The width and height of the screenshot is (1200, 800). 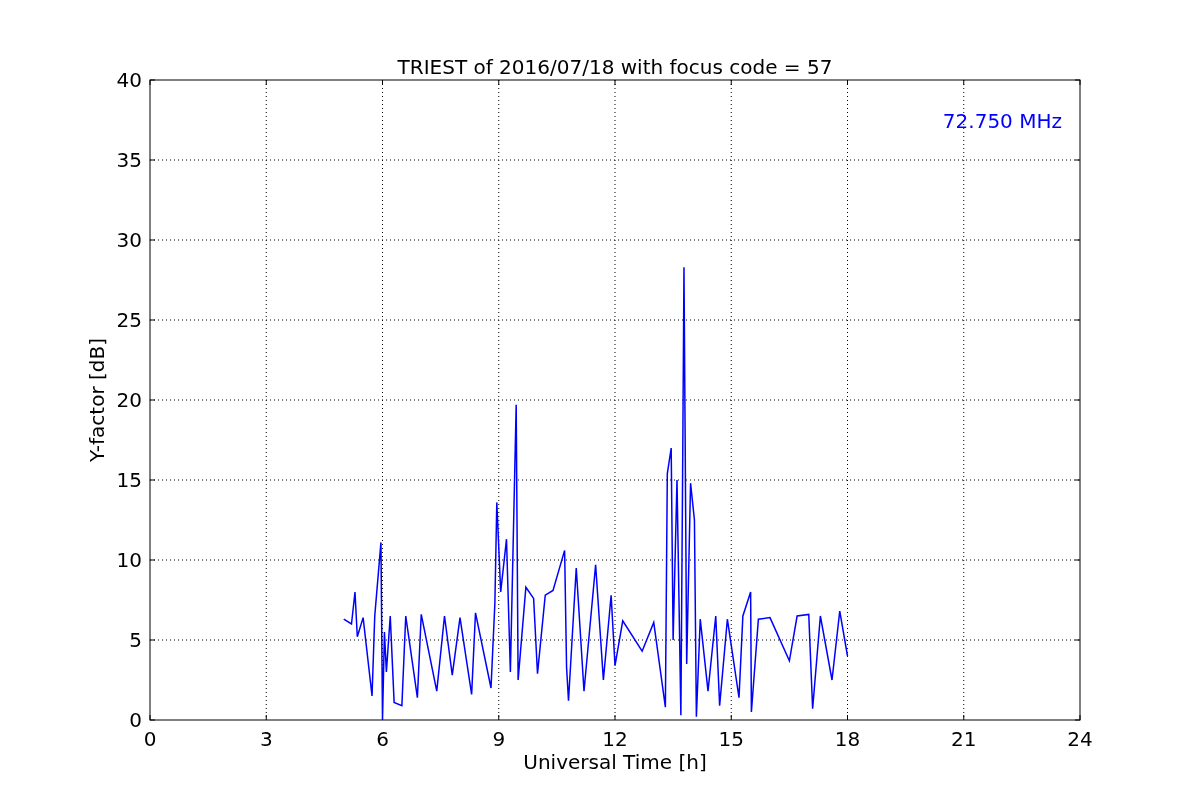 What do you see at coordinates (382, 739) in the screenshot?
I see `tick-label: 6` at bounding box center [382, 739].